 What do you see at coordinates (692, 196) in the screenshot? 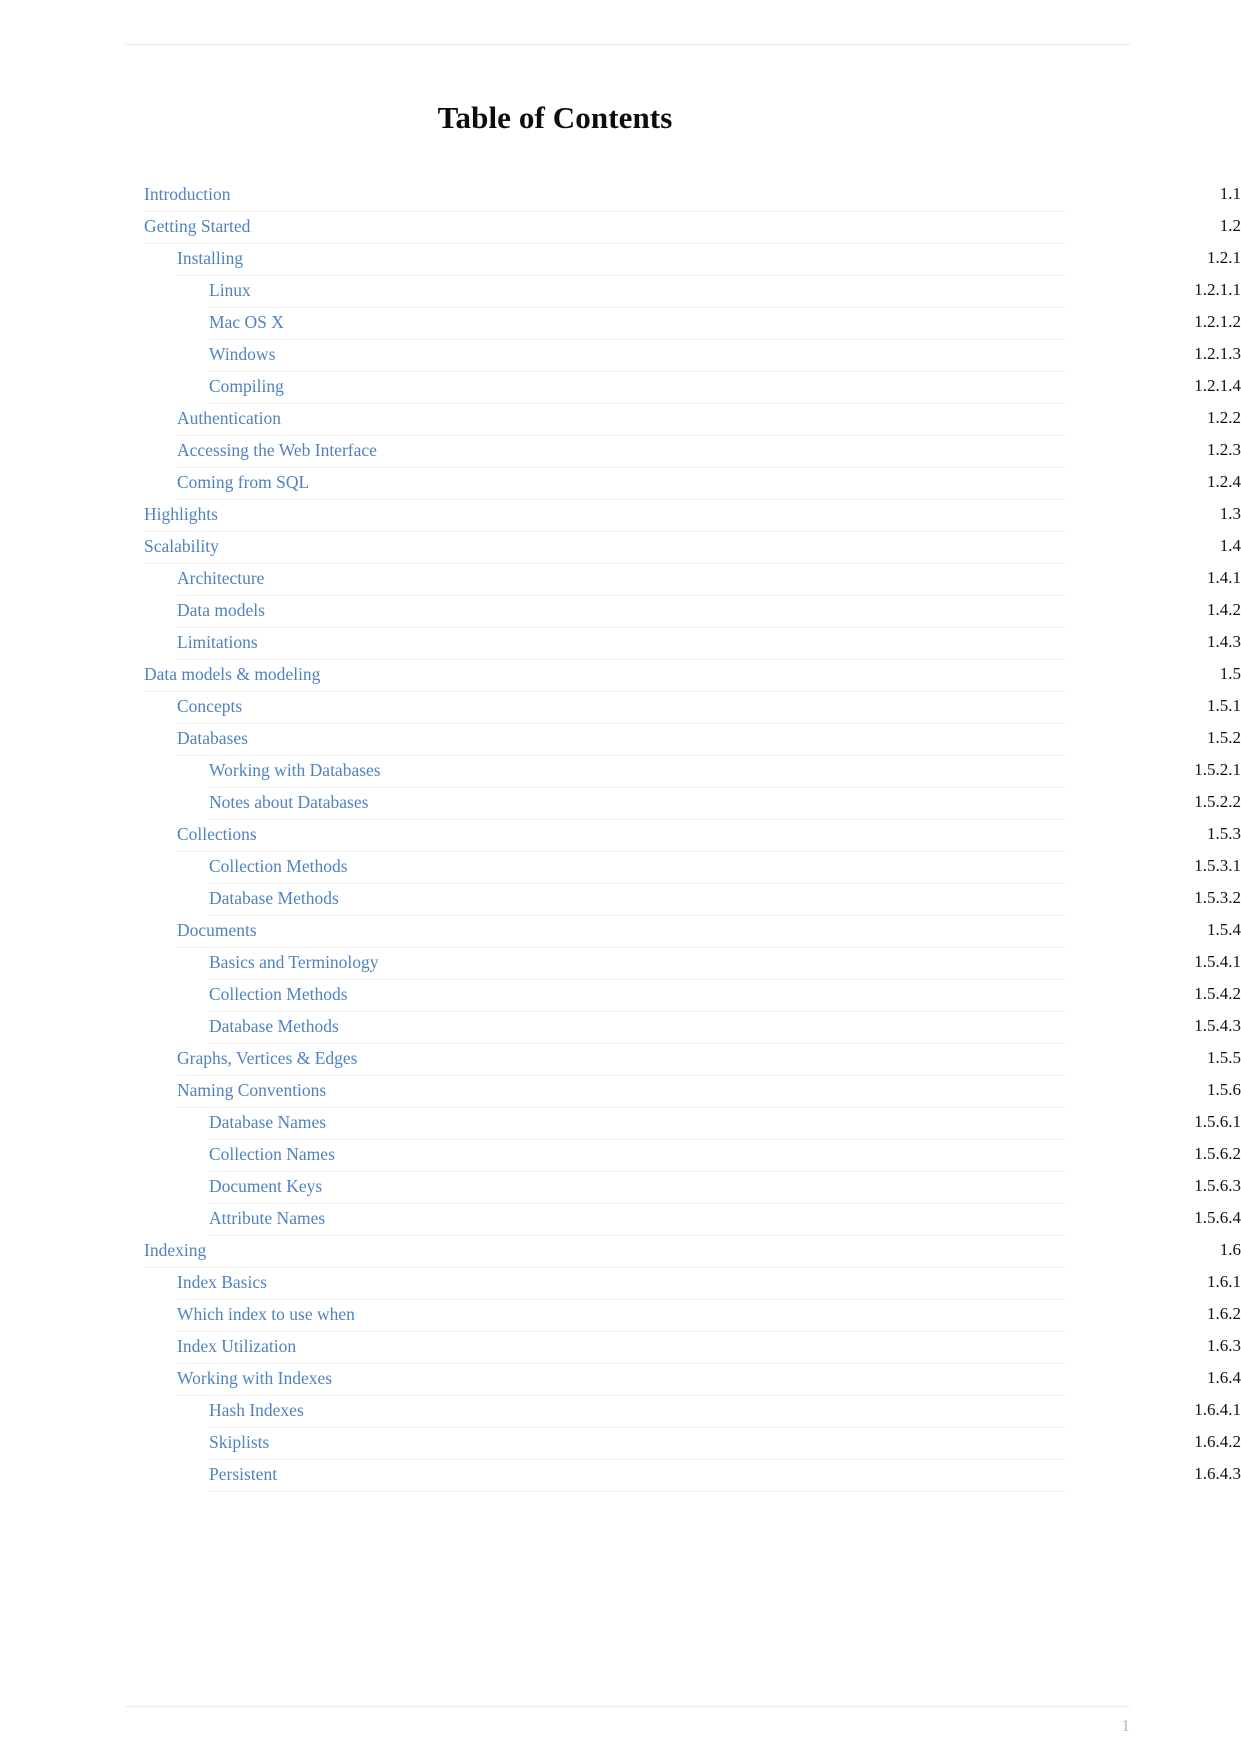
I see `toc-entry-row: Introduction 1.1` at bounding box center [692, 196].